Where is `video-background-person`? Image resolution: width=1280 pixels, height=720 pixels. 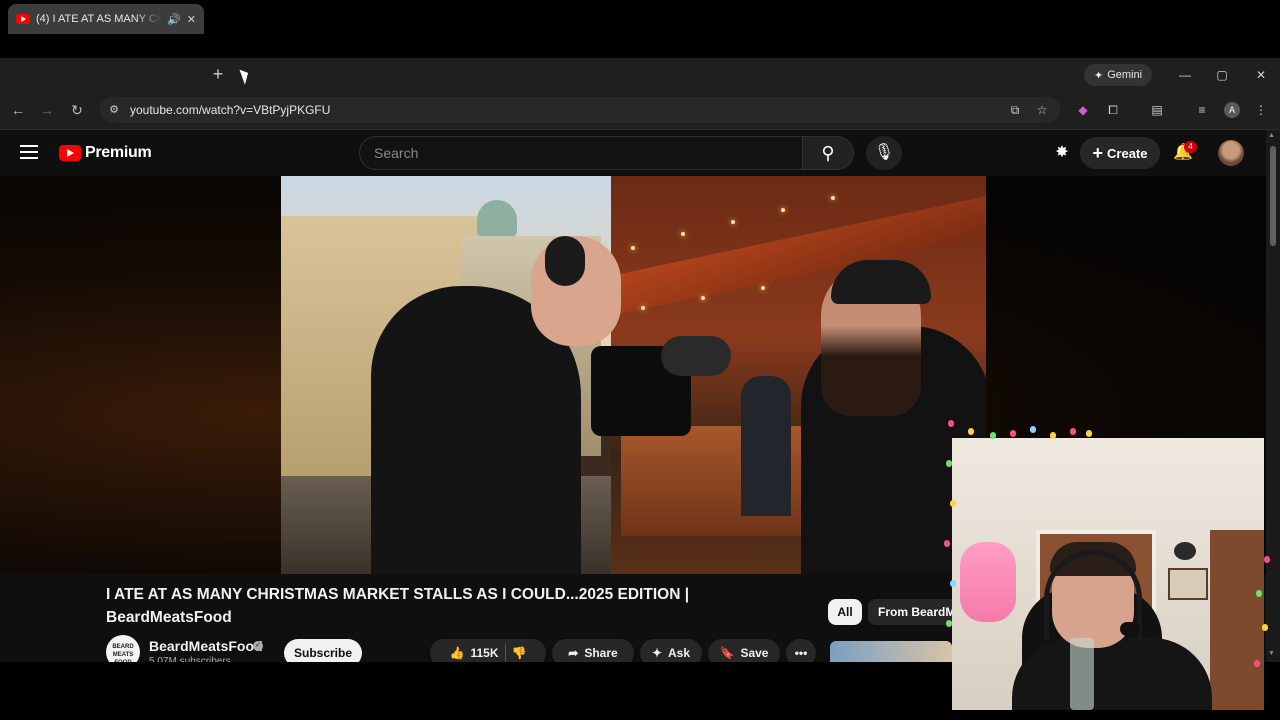
video-background-person is located at coordinates (766, 446).